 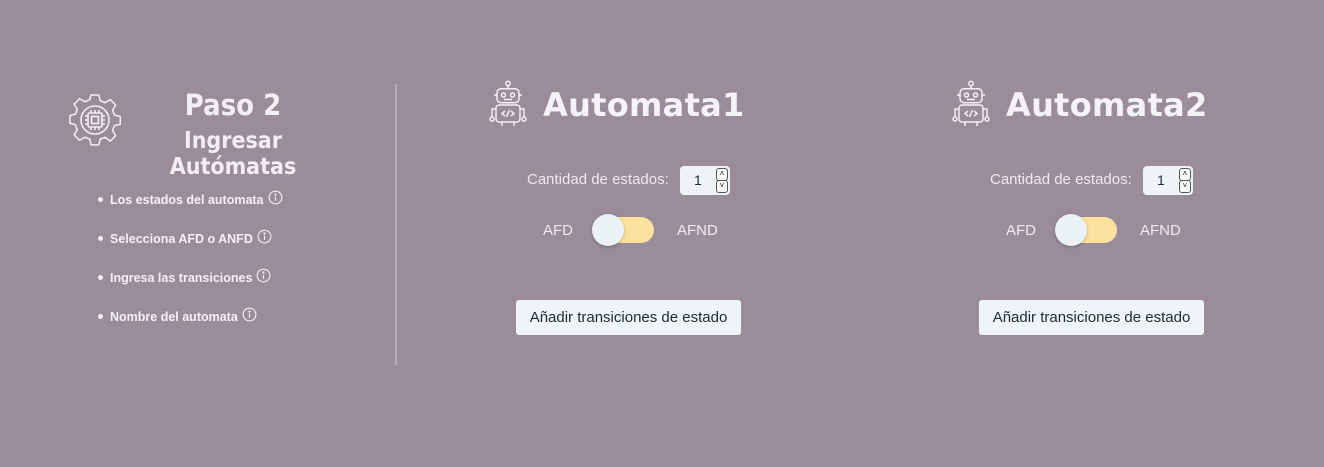 What do you see at coordinates (174, 316) in the screenshot?
I see `instruction-label: Nombre del automata` at bounding box center [174, 316].